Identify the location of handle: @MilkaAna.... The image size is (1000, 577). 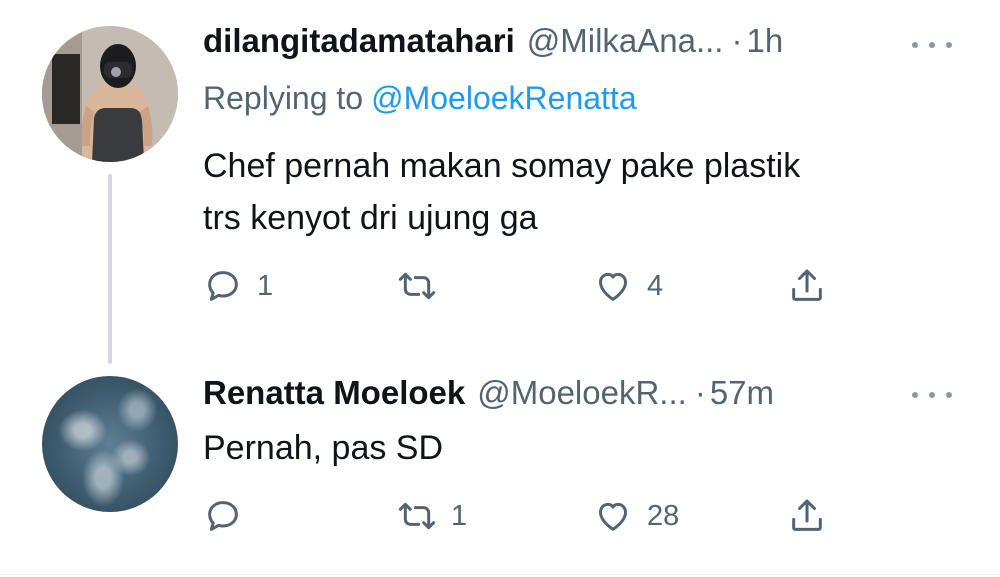
(625, 41).